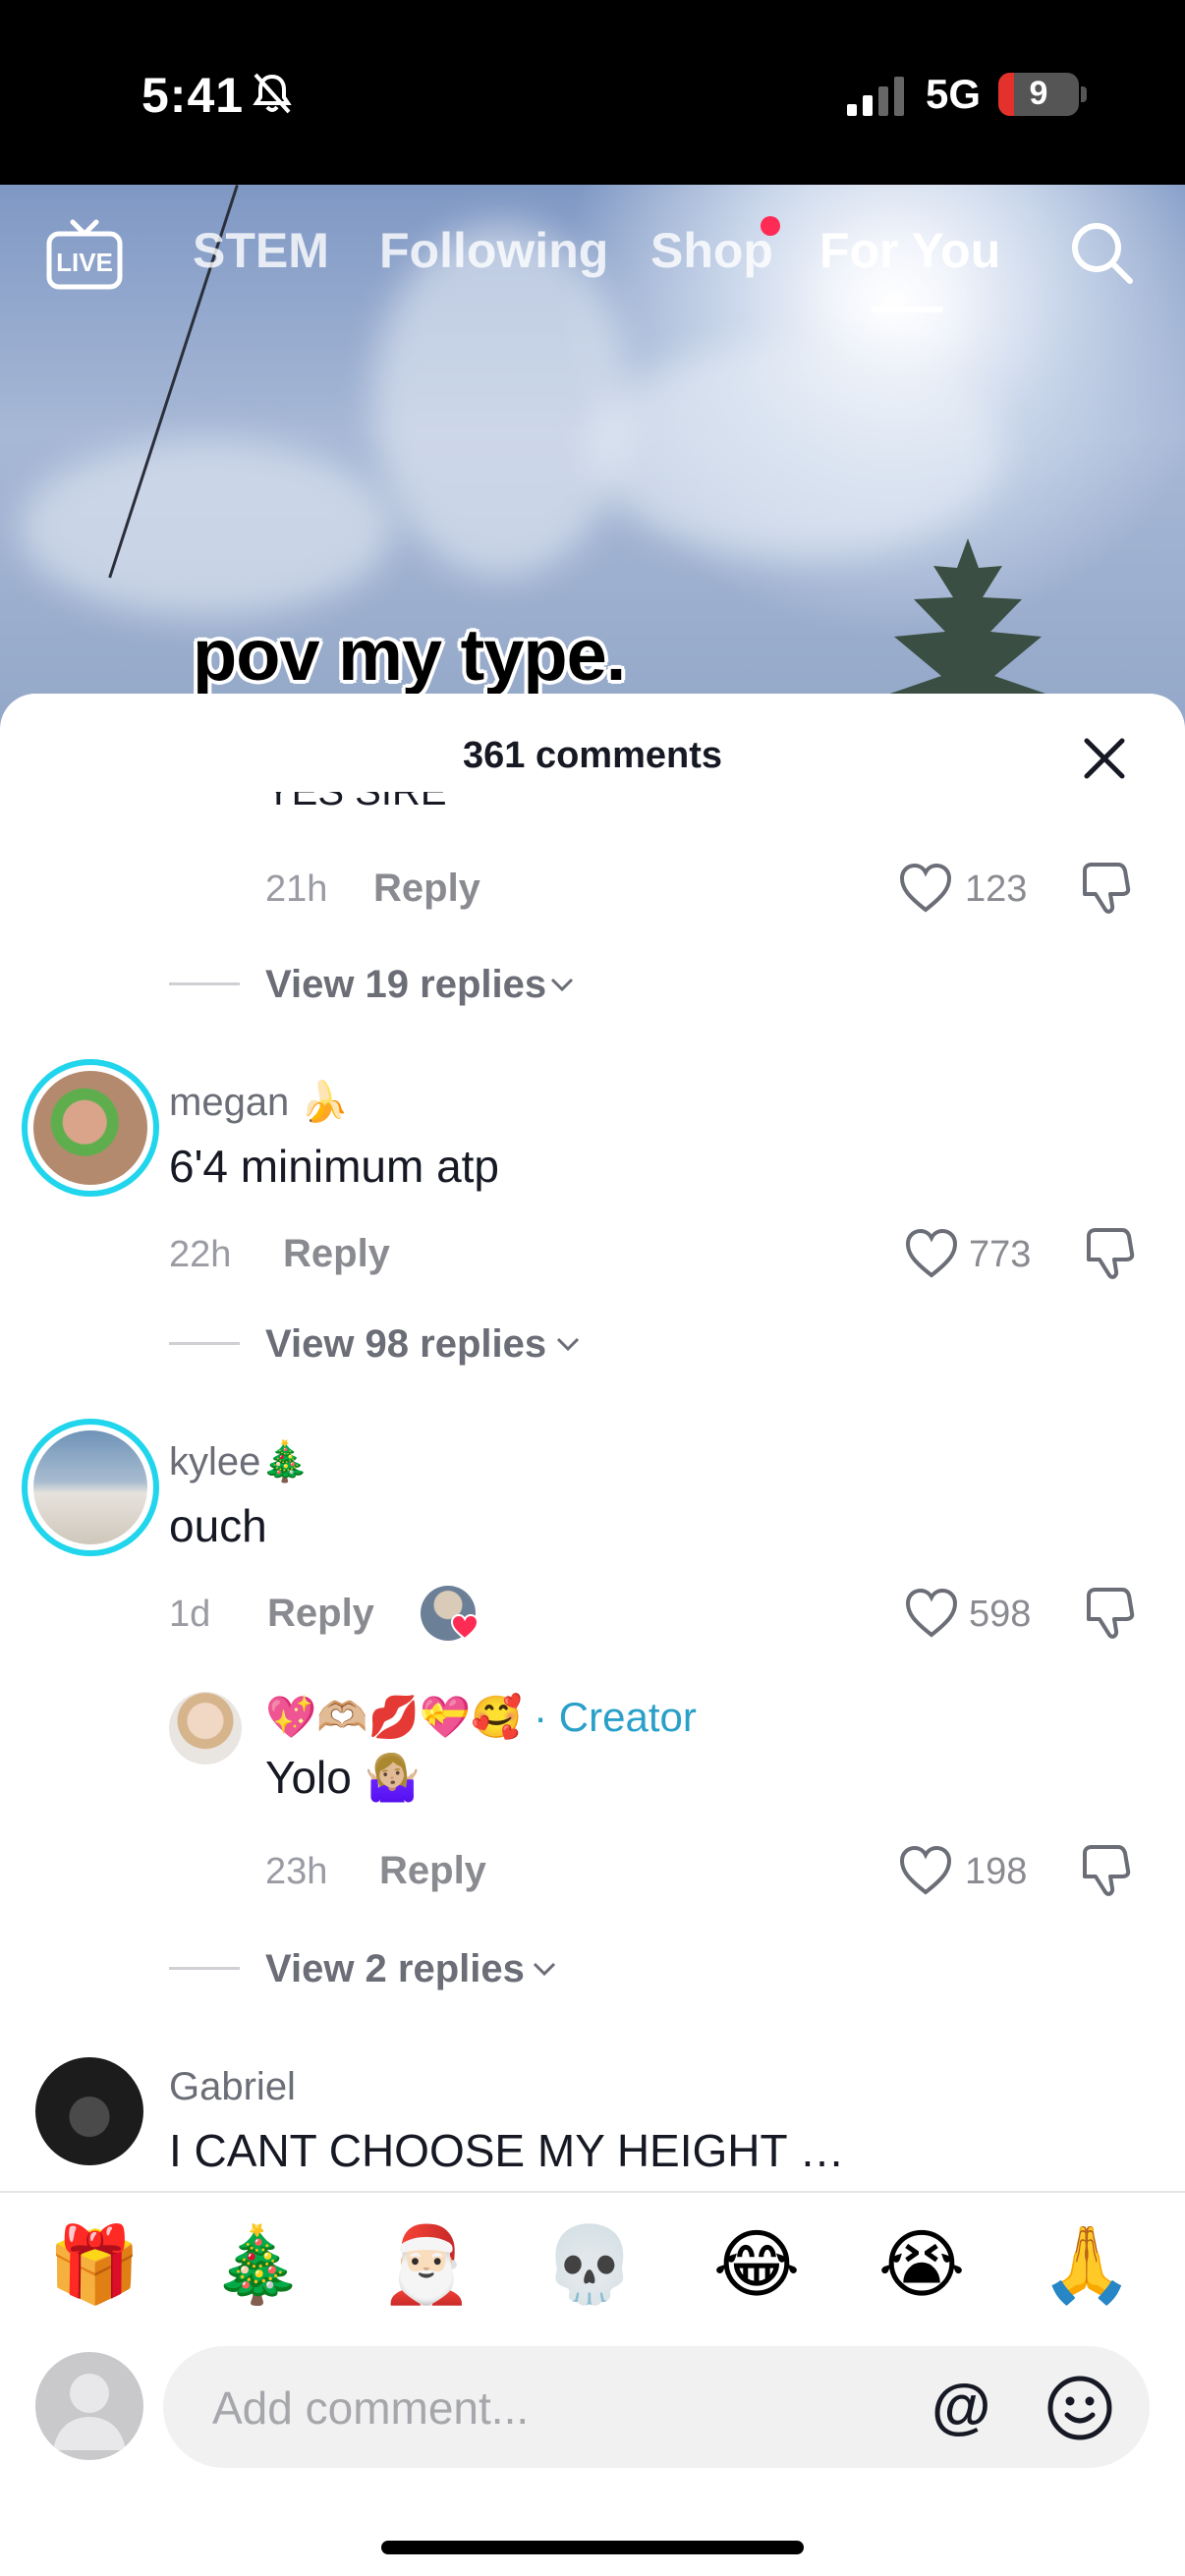  What do you see at coordinates (1104, 758) in the screenshot?
I see `close-icon` at bounding box center [1104, 758].